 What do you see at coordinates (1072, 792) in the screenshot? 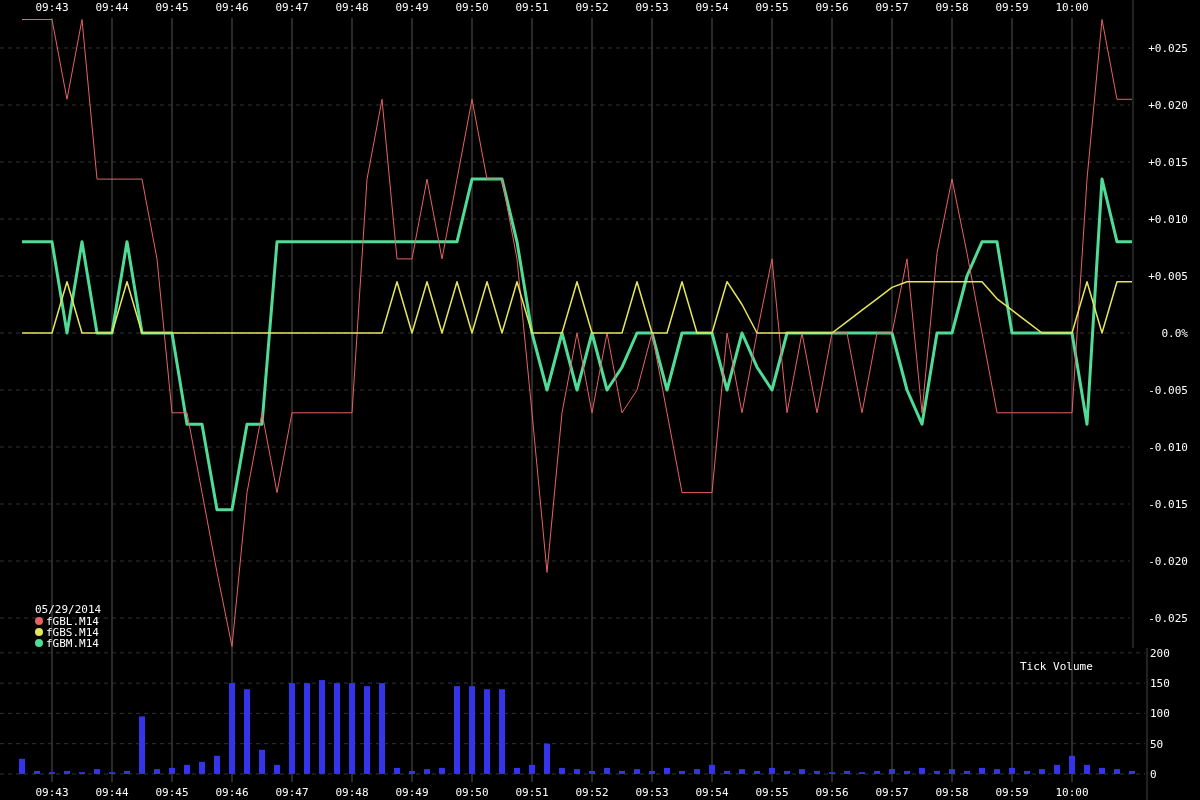
I see `time-label: 10:00` at bounding box center [1072, 792].